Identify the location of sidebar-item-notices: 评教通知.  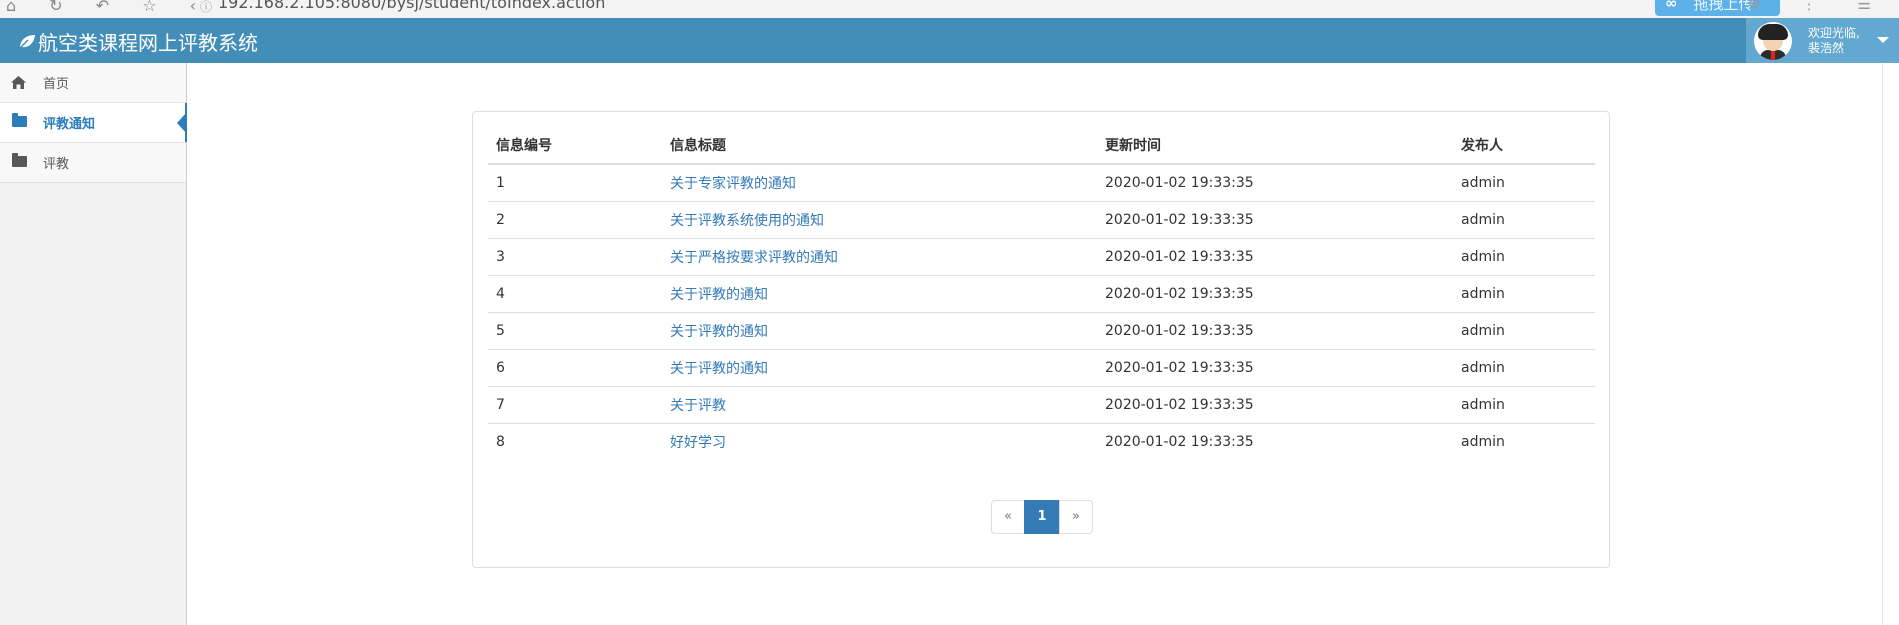
(93, 123).